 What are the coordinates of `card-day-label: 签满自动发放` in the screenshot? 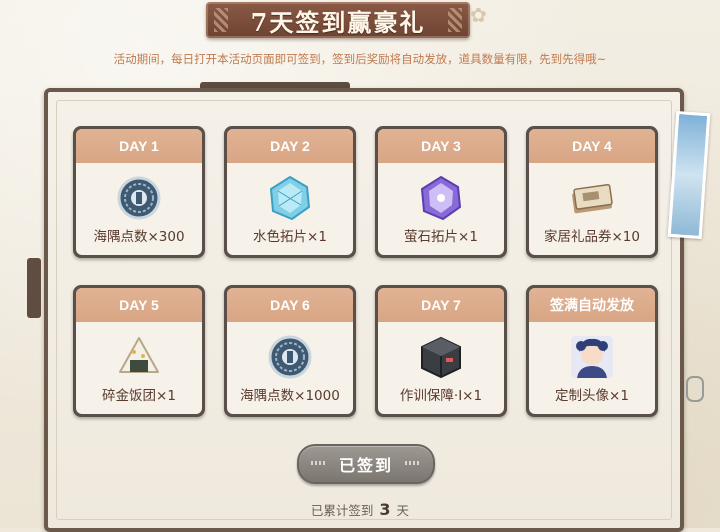 It's located at (592, 305).